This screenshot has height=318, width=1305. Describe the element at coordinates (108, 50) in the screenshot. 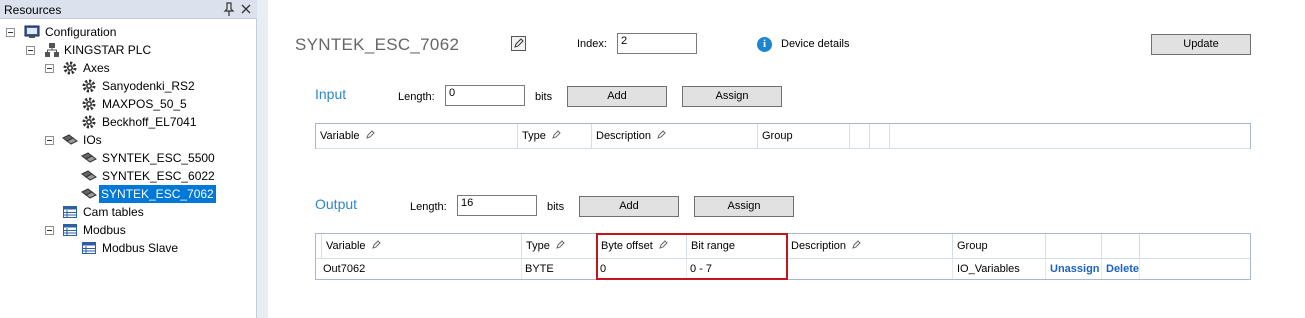

I see `tree-label: KINGSTAR PLC` at that location.